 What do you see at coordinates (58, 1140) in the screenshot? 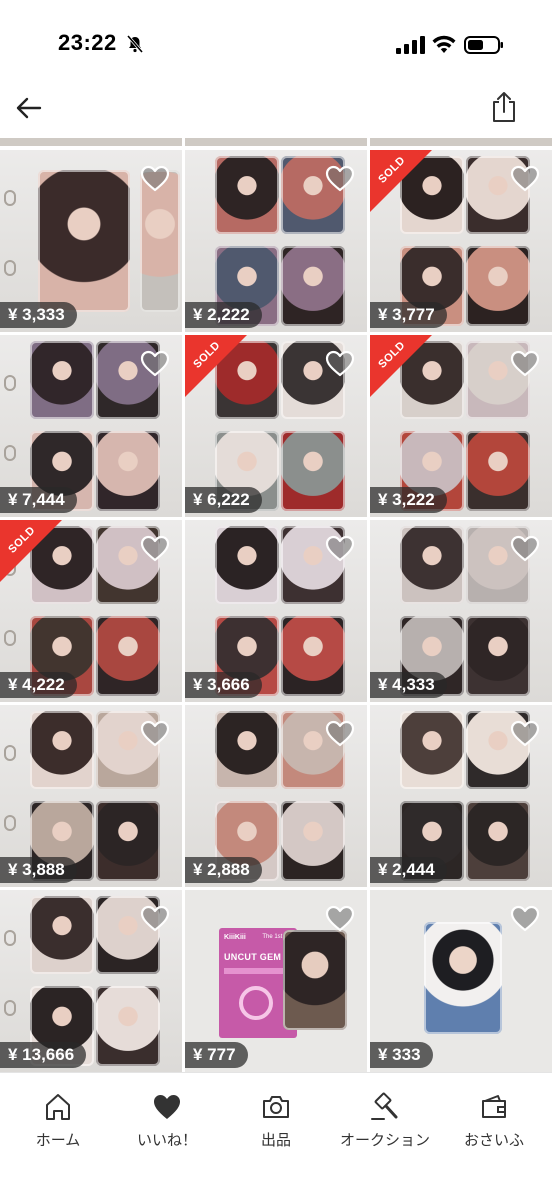
I see `tab-label: ホーム` at bounding box center [58, 1140].